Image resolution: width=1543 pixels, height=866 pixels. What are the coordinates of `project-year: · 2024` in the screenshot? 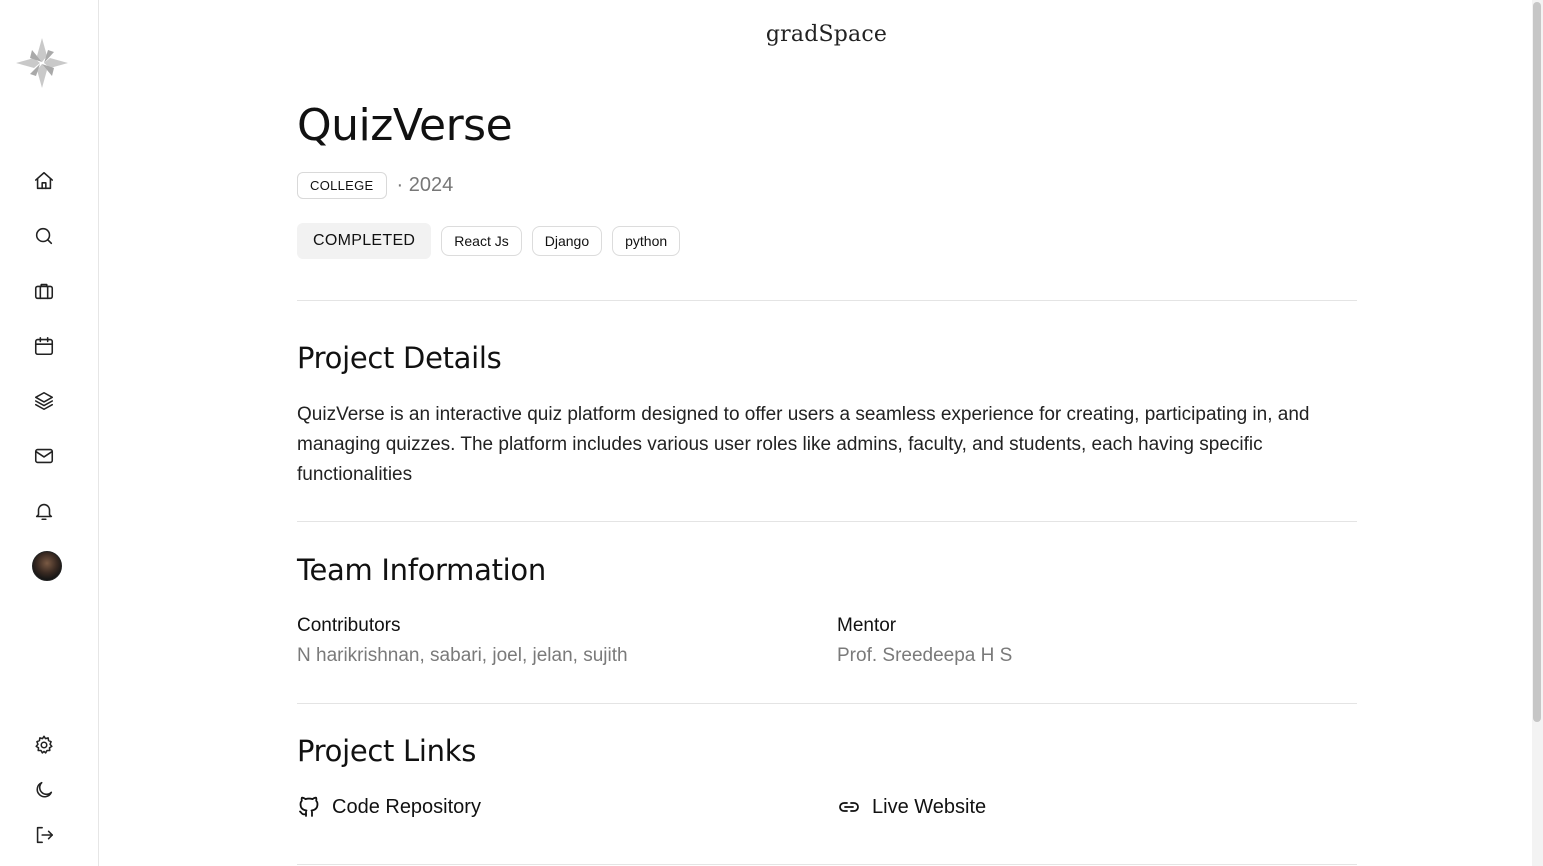 It's located at (425, 185).